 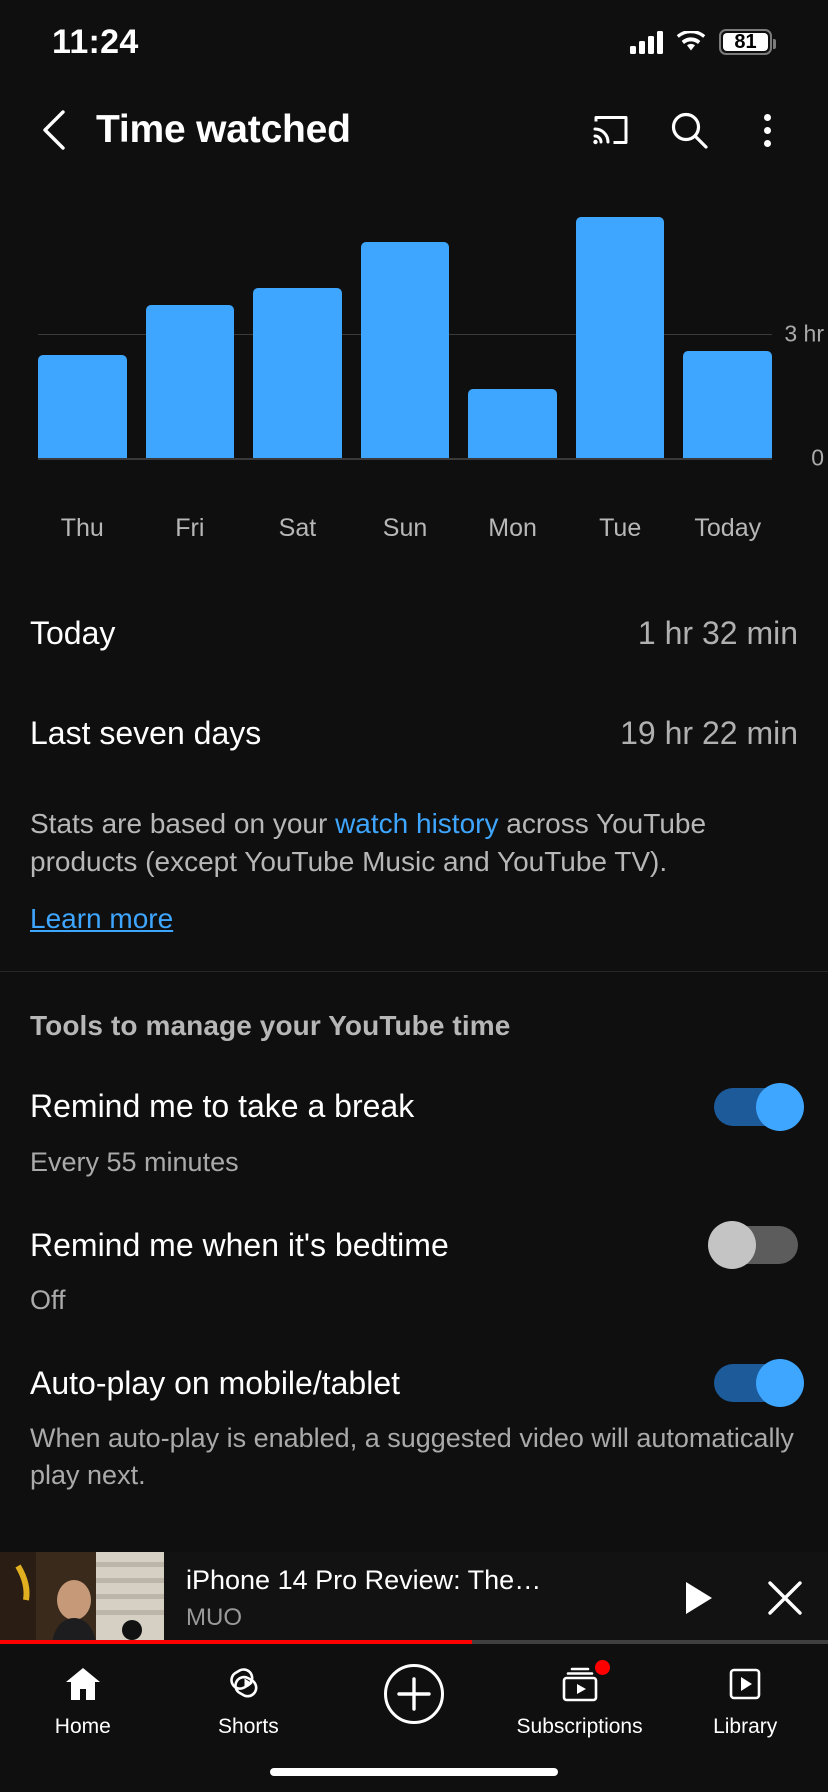 I want to click on nav-label: Library, so click(x=745, y=1726).